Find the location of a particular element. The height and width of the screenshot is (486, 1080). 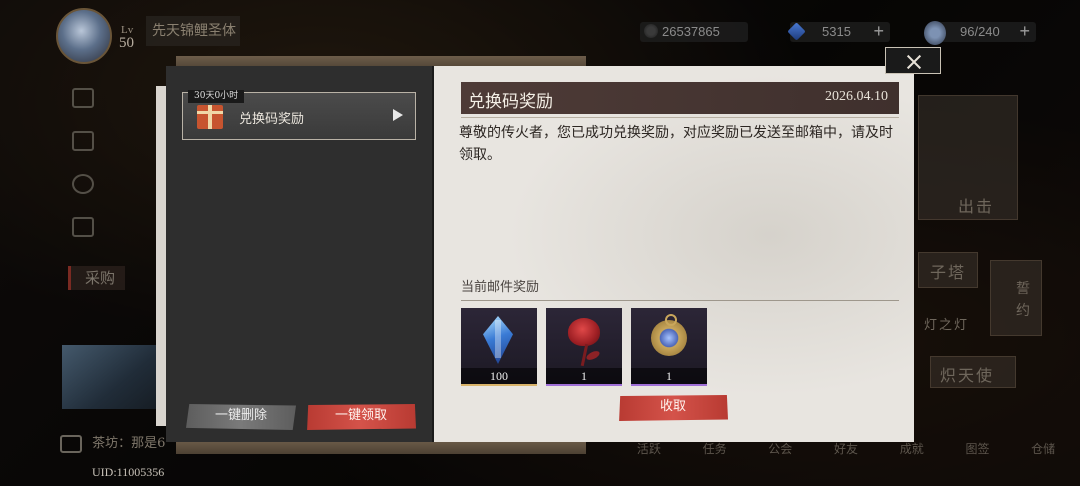

claim-button: 收取 is located at coordinates (673, 408).